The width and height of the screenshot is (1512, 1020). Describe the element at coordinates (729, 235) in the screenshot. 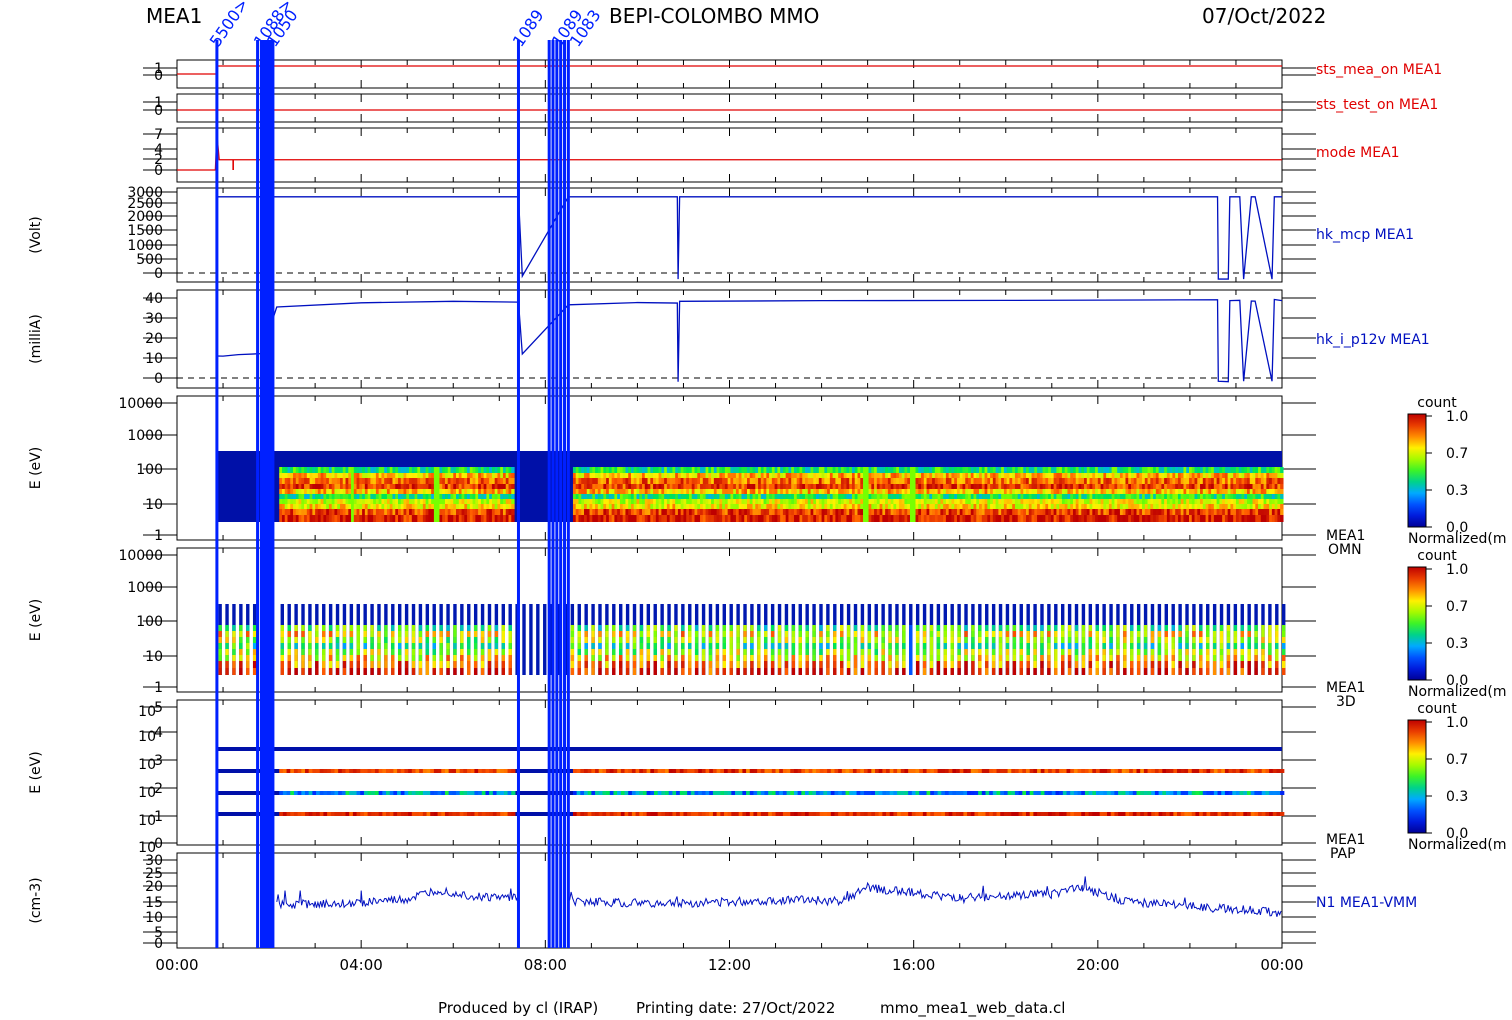

I see `panel-frame` at that location.